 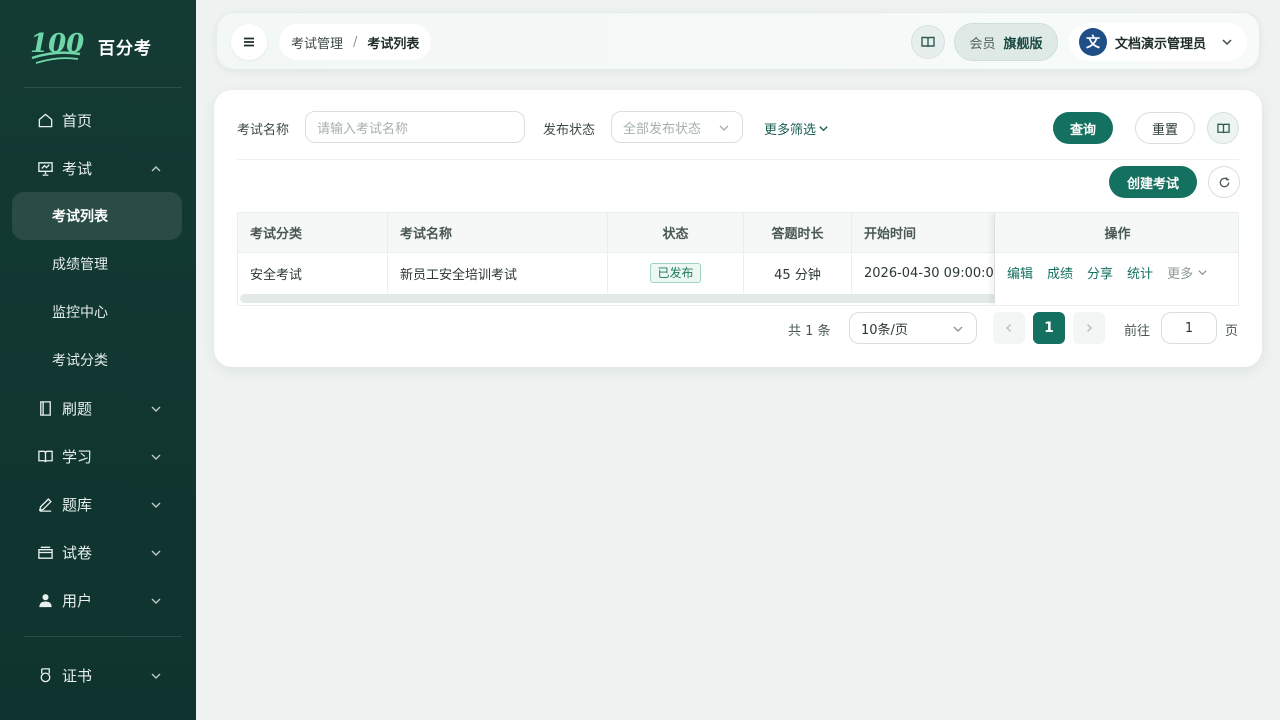 What do you see at coordinates (738, 159) in the screenshot?
I see `filter-divider` at bounding box center [738, 159].